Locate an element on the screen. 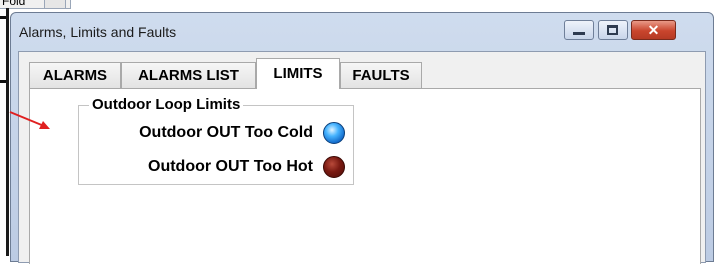 The height and width of the screenshot is (264, 723). maximize-icon is located at coordinates (612, 30).